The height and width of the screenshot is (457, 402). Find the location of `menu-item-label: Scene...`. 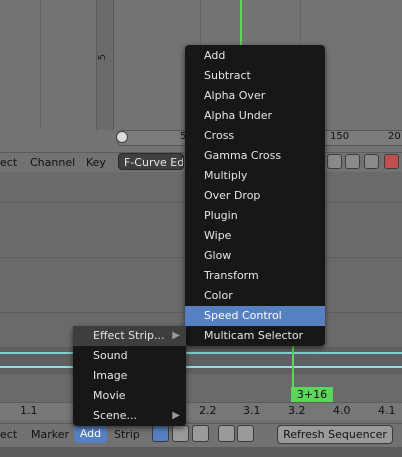

menu-item-label: Scene... is located at coordinates (115, 415).